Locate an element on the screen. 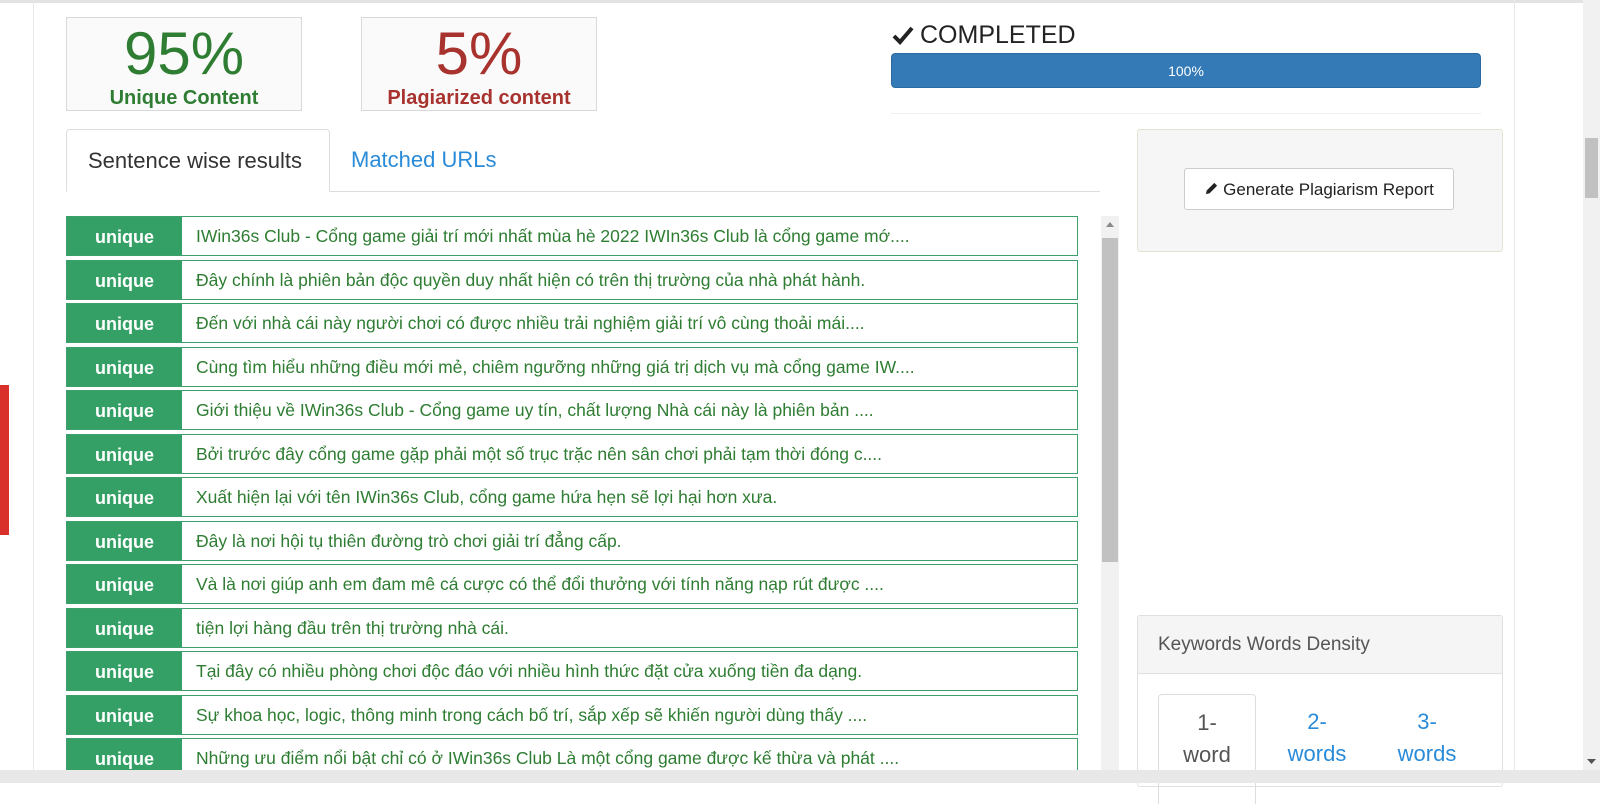 This screenshot has height=804, width=1600. tab-2-words-line2: words is located at coordinates (1317, 753).